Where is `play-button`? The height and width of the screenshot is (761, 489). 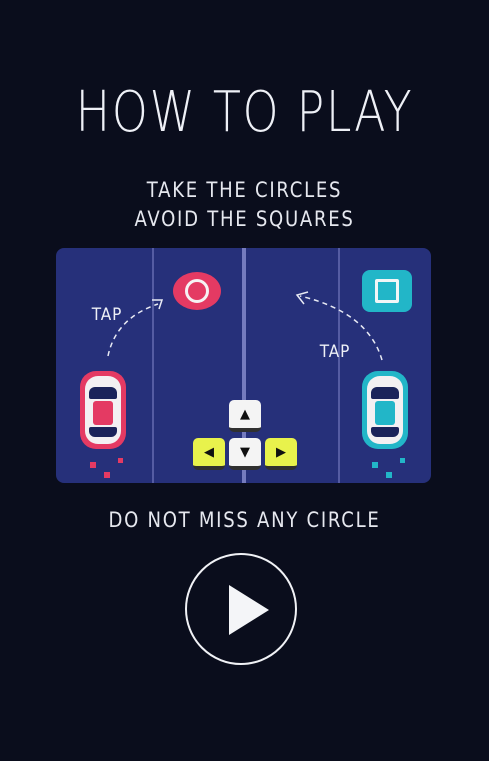 play-button is located at coordinates (241, 609).